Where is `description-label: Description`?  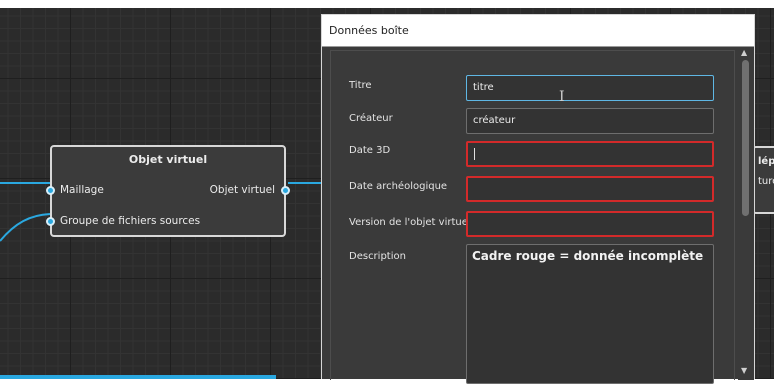 description-label: Description is located at coordinates (377, 256).